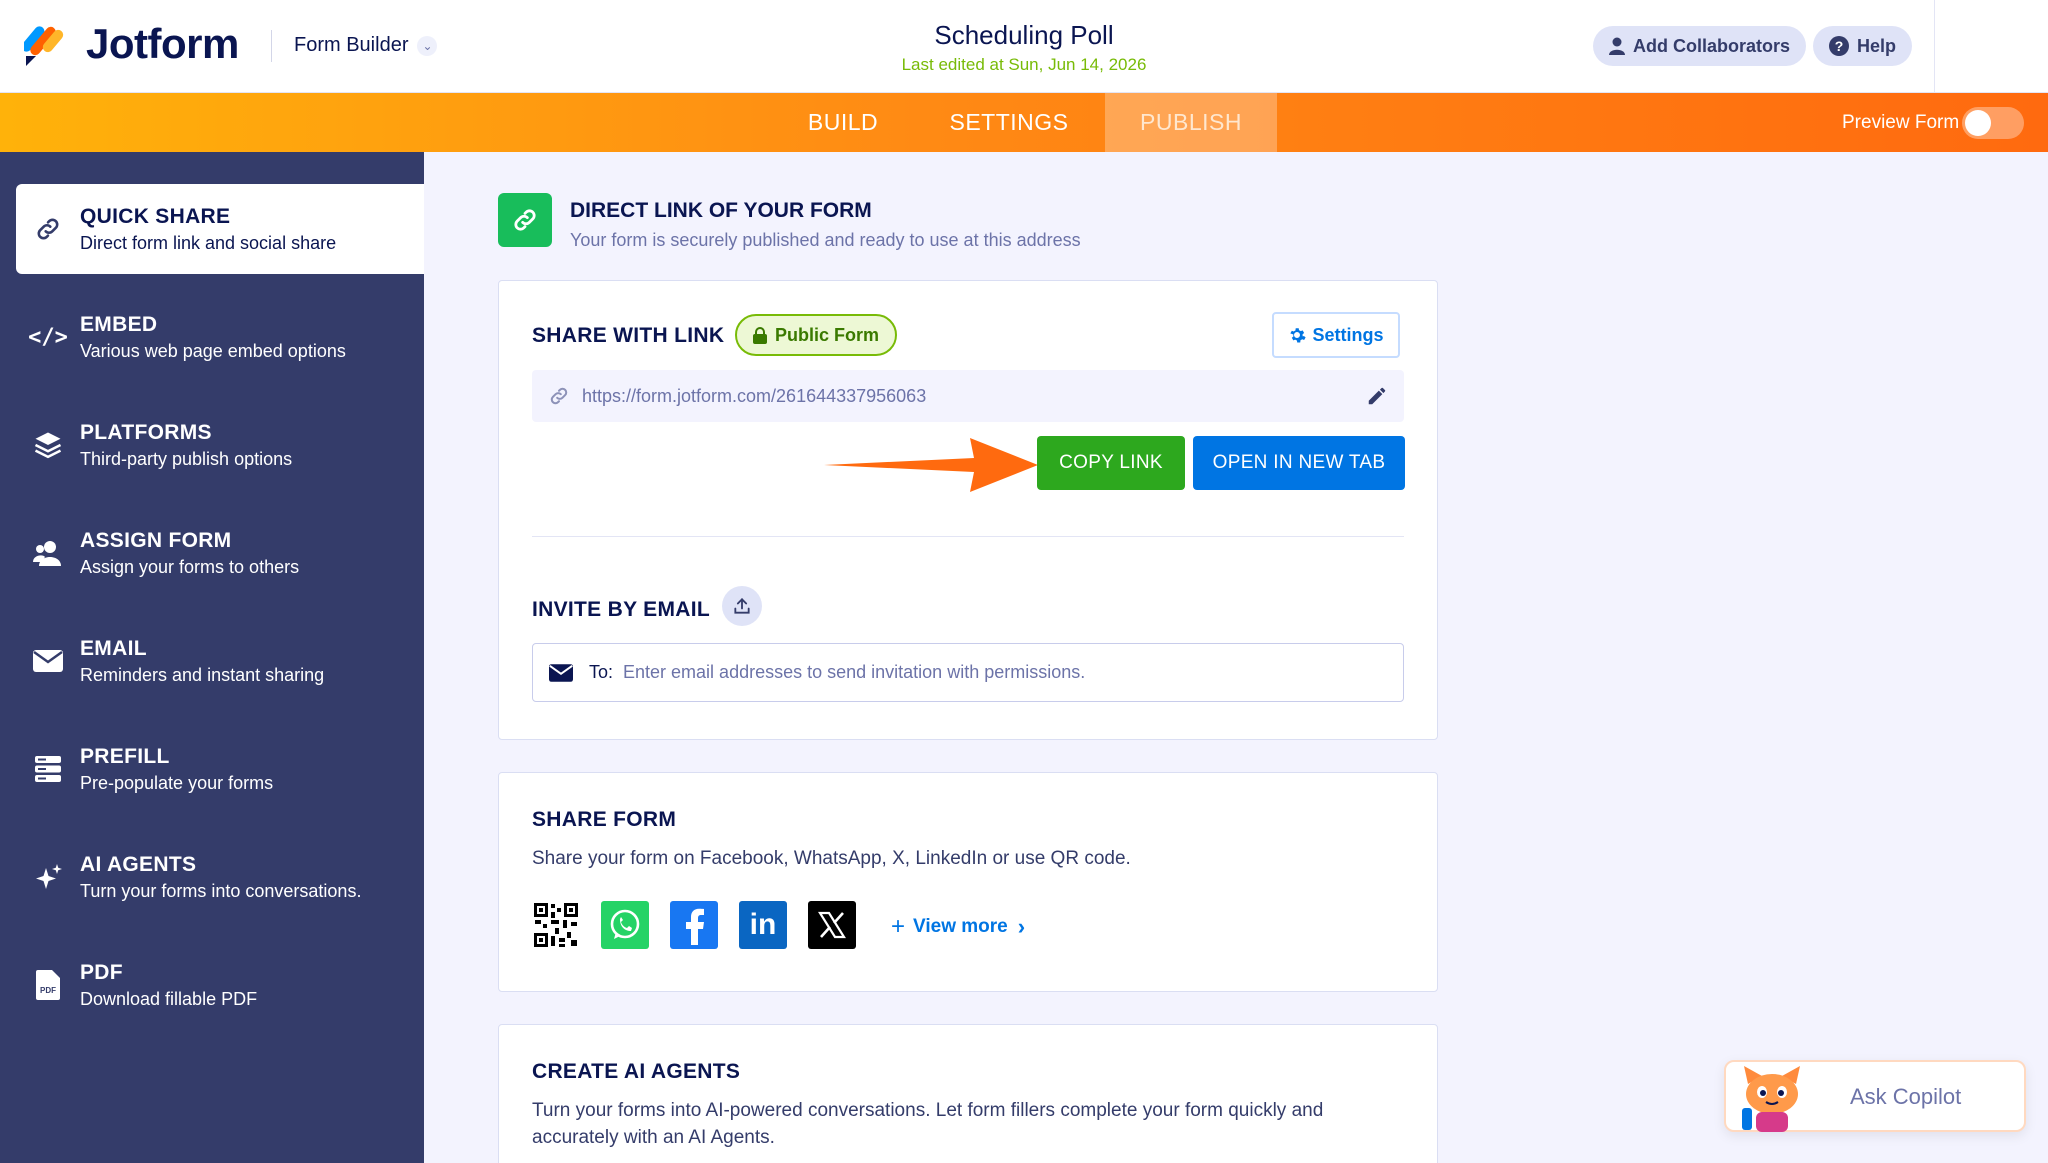 Image resolution: width=2048 pixels, height=1163 pixels. Describe the element at coordinates (721, 210) in the screenshot. I see `direct-link-title: DIRECT LINK OF YOUR FORM` at that location.